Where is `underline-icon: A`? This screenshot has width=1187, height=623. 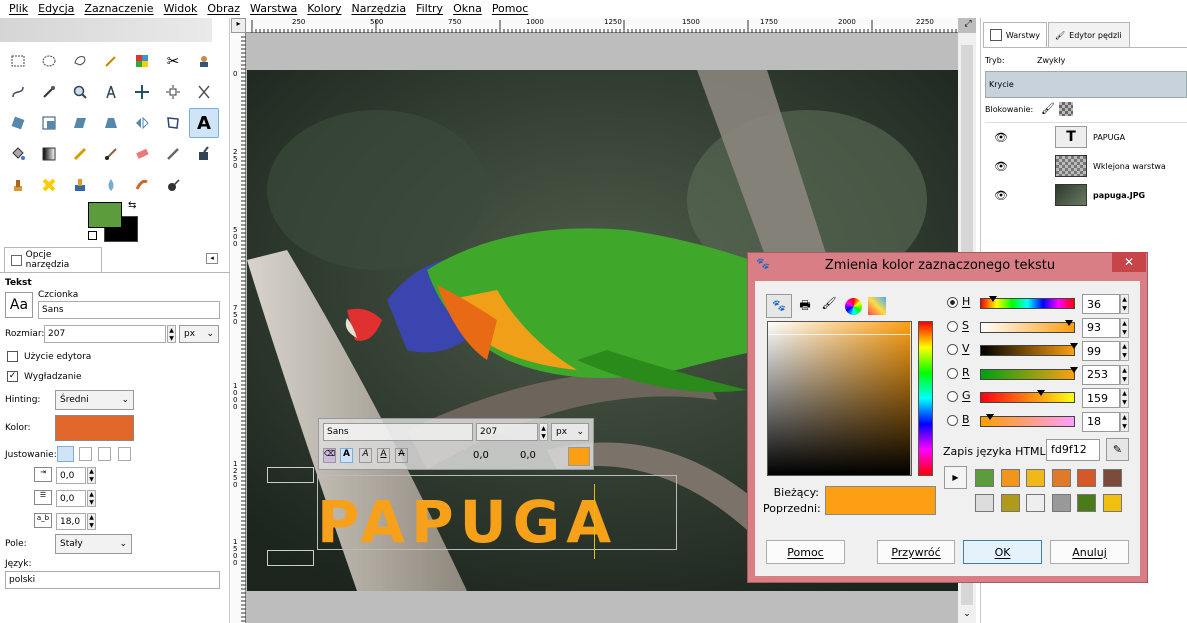
underline-icon: A is located at coordinates (383, 455).